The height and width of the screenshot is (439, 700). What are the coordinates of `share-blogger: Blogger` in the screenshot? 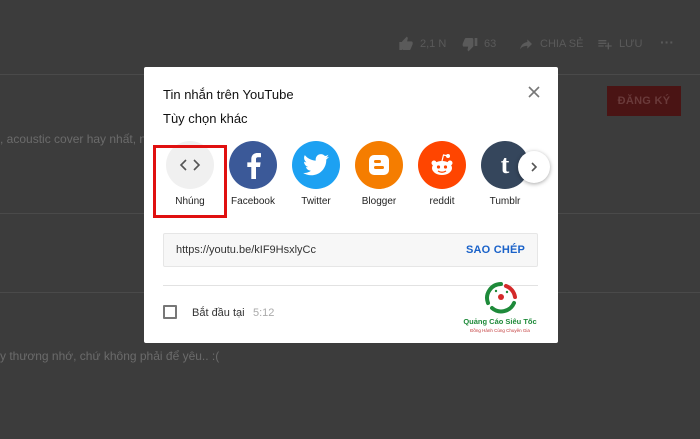 It's located at (379, 174).